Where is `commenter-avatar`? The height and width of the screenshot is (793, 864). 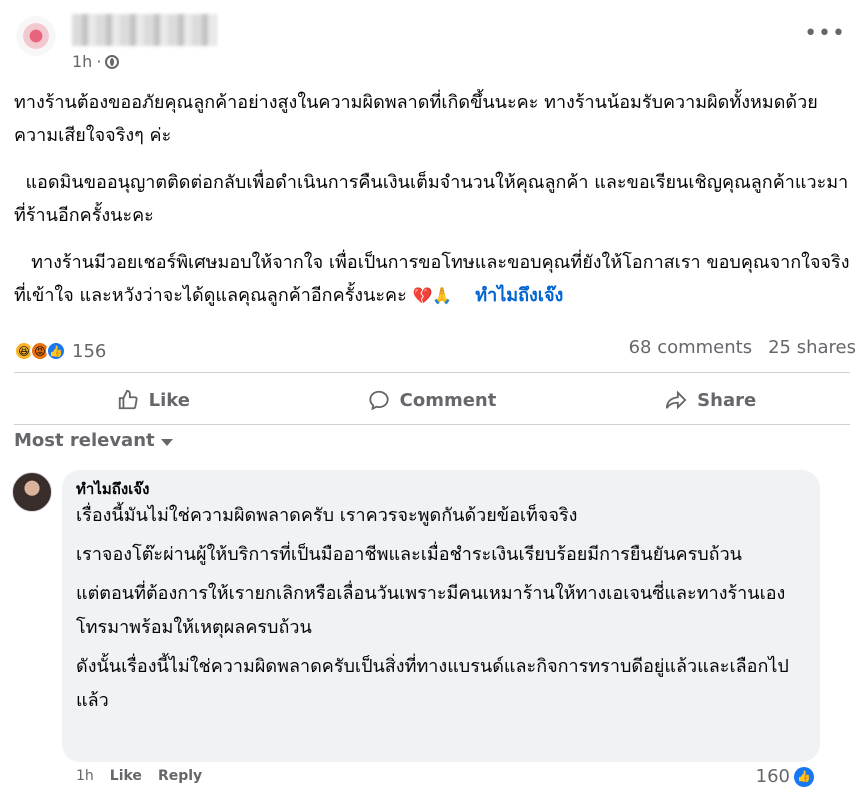 commenter-avatar is located at coordinates (32, 492).